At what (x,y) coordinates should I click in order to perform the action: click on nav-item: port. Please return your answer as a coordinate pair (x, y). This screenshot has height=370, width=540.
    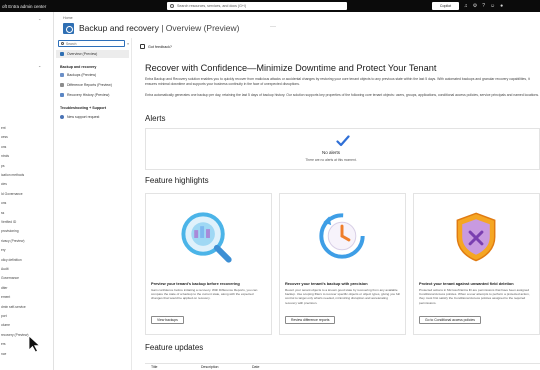
    Looking at the image, I should click on (26, 316).